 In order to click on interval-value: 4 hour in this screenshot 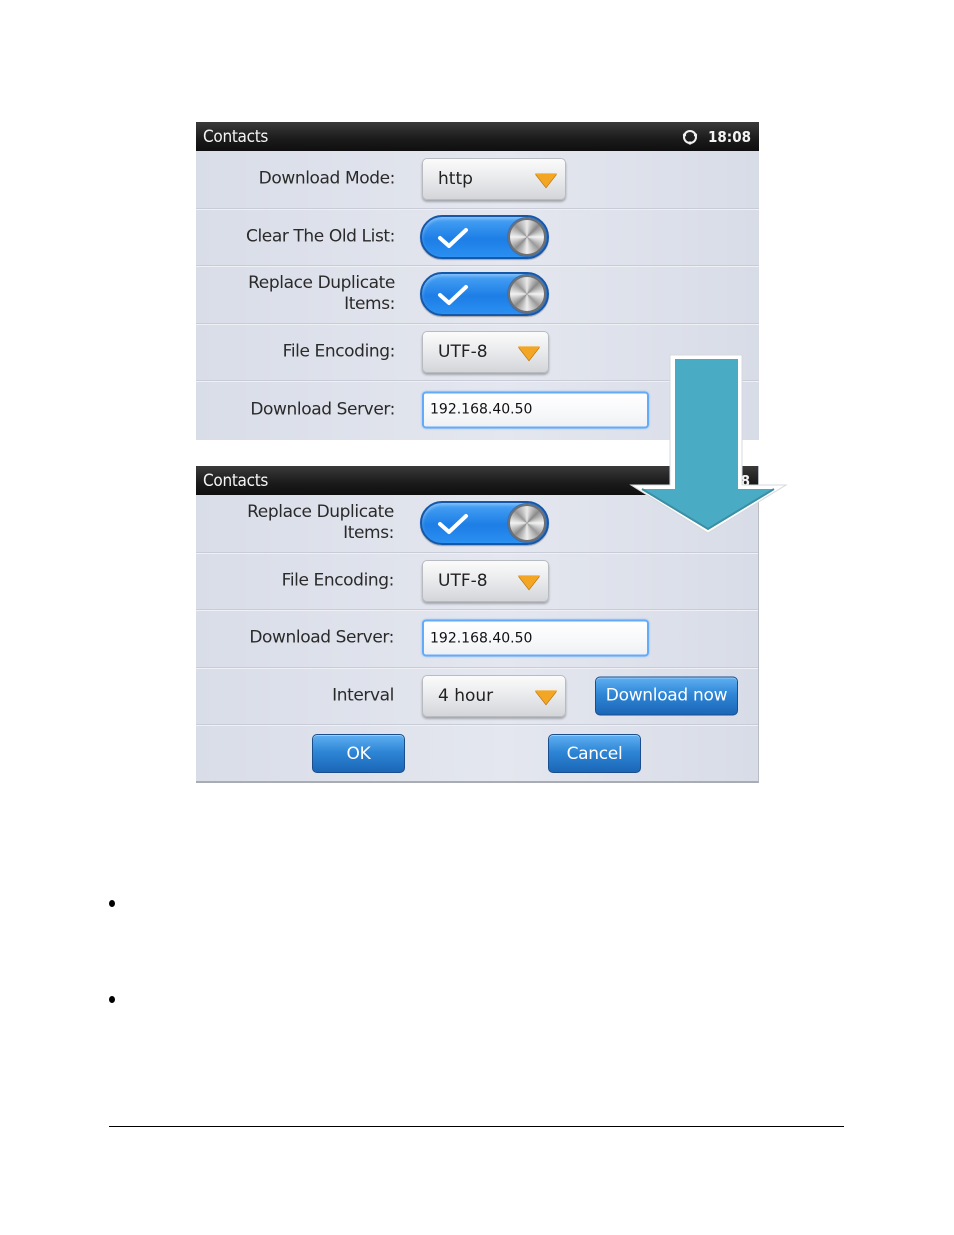, I will do `click(466, 695)`.